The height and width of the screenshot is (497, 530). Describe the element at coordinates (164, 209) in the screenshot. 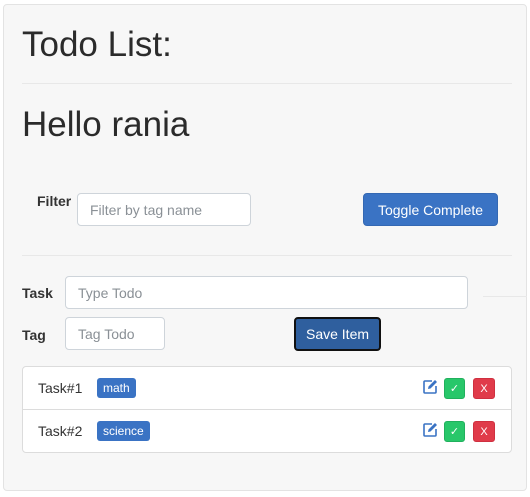

I see `filter-input` at that location.